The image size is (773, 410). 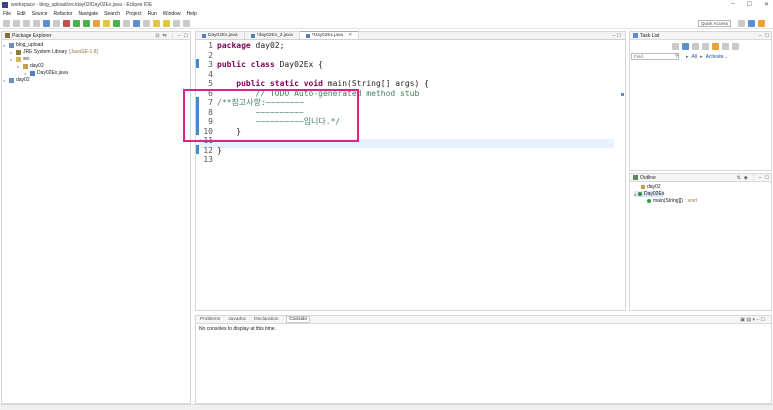 What do you see at coordinates (695, 57) in the screenshot?
I see `all-link: All` at bounding box center [695, 57].